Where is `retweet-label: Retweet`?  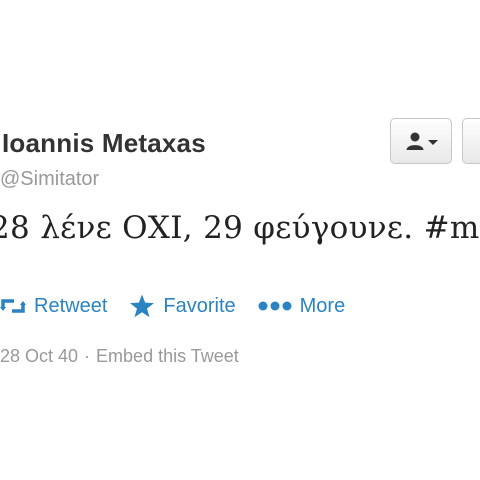
retweet-label: Retweet is located at coordinates (71, 305).